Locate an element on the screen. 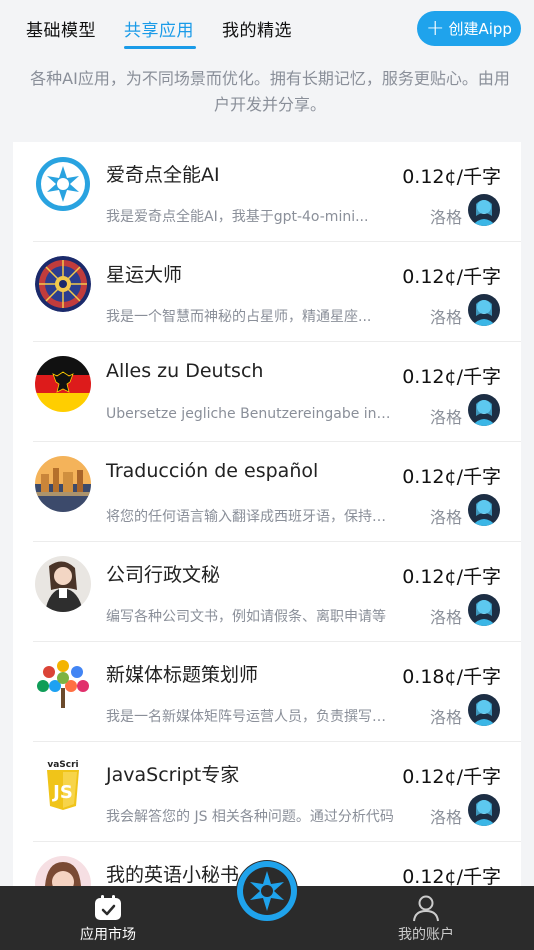 Image resolution: width=534 pixels, height=950 pixels. secretary-avatar-icon is located at coordinates (63, 584).